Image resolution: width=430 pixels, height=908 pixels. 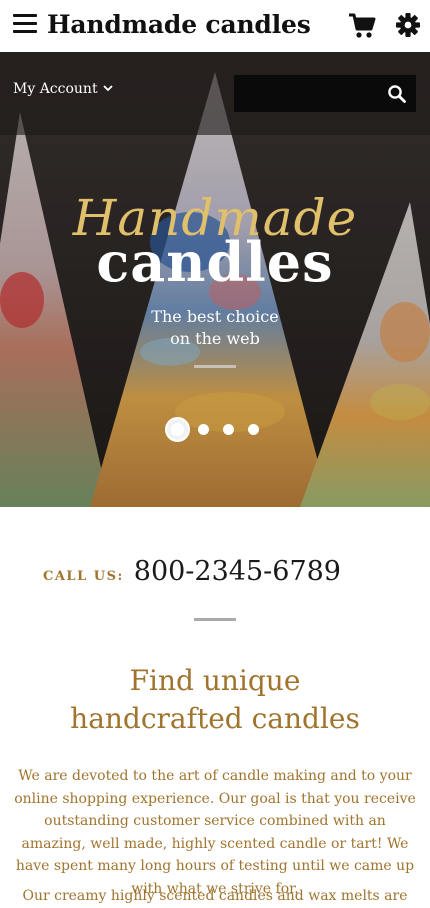 I want to click on shopping-cart-icon, so click(x=362, y=26).